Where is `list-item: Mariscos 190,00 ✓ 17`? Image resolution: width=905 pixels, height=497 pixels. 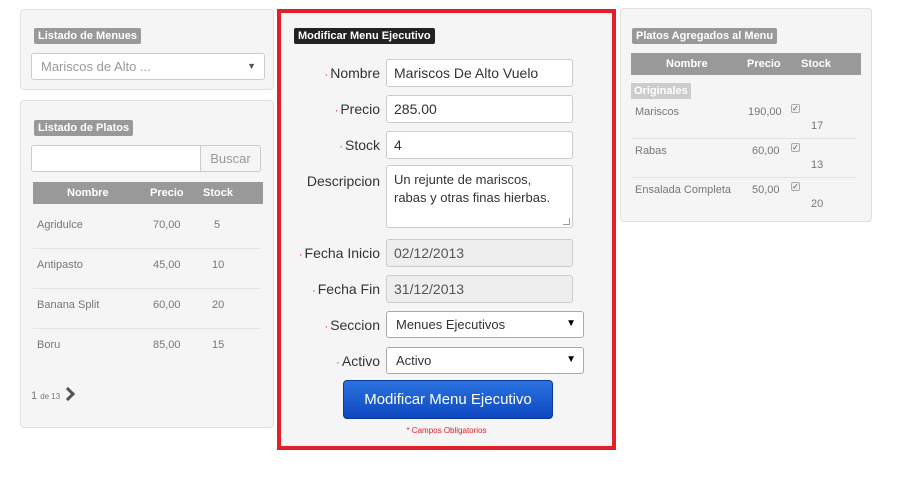
list-item: Mariscos 190,00 ✓ 17 is located at coordinates (744, 119).